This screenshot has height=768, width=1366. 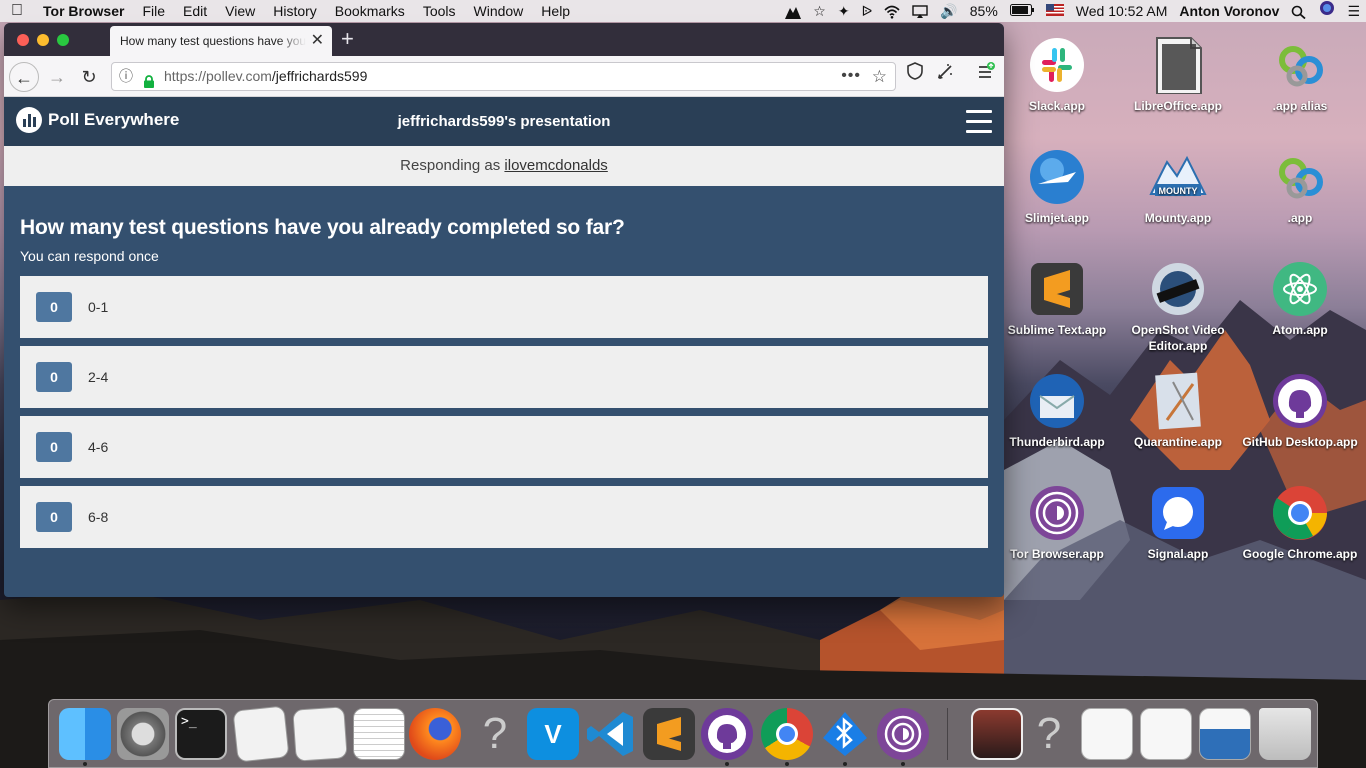 I want to click on responding-username-link: ilovemcdonalds, so click(x=555, y=165).